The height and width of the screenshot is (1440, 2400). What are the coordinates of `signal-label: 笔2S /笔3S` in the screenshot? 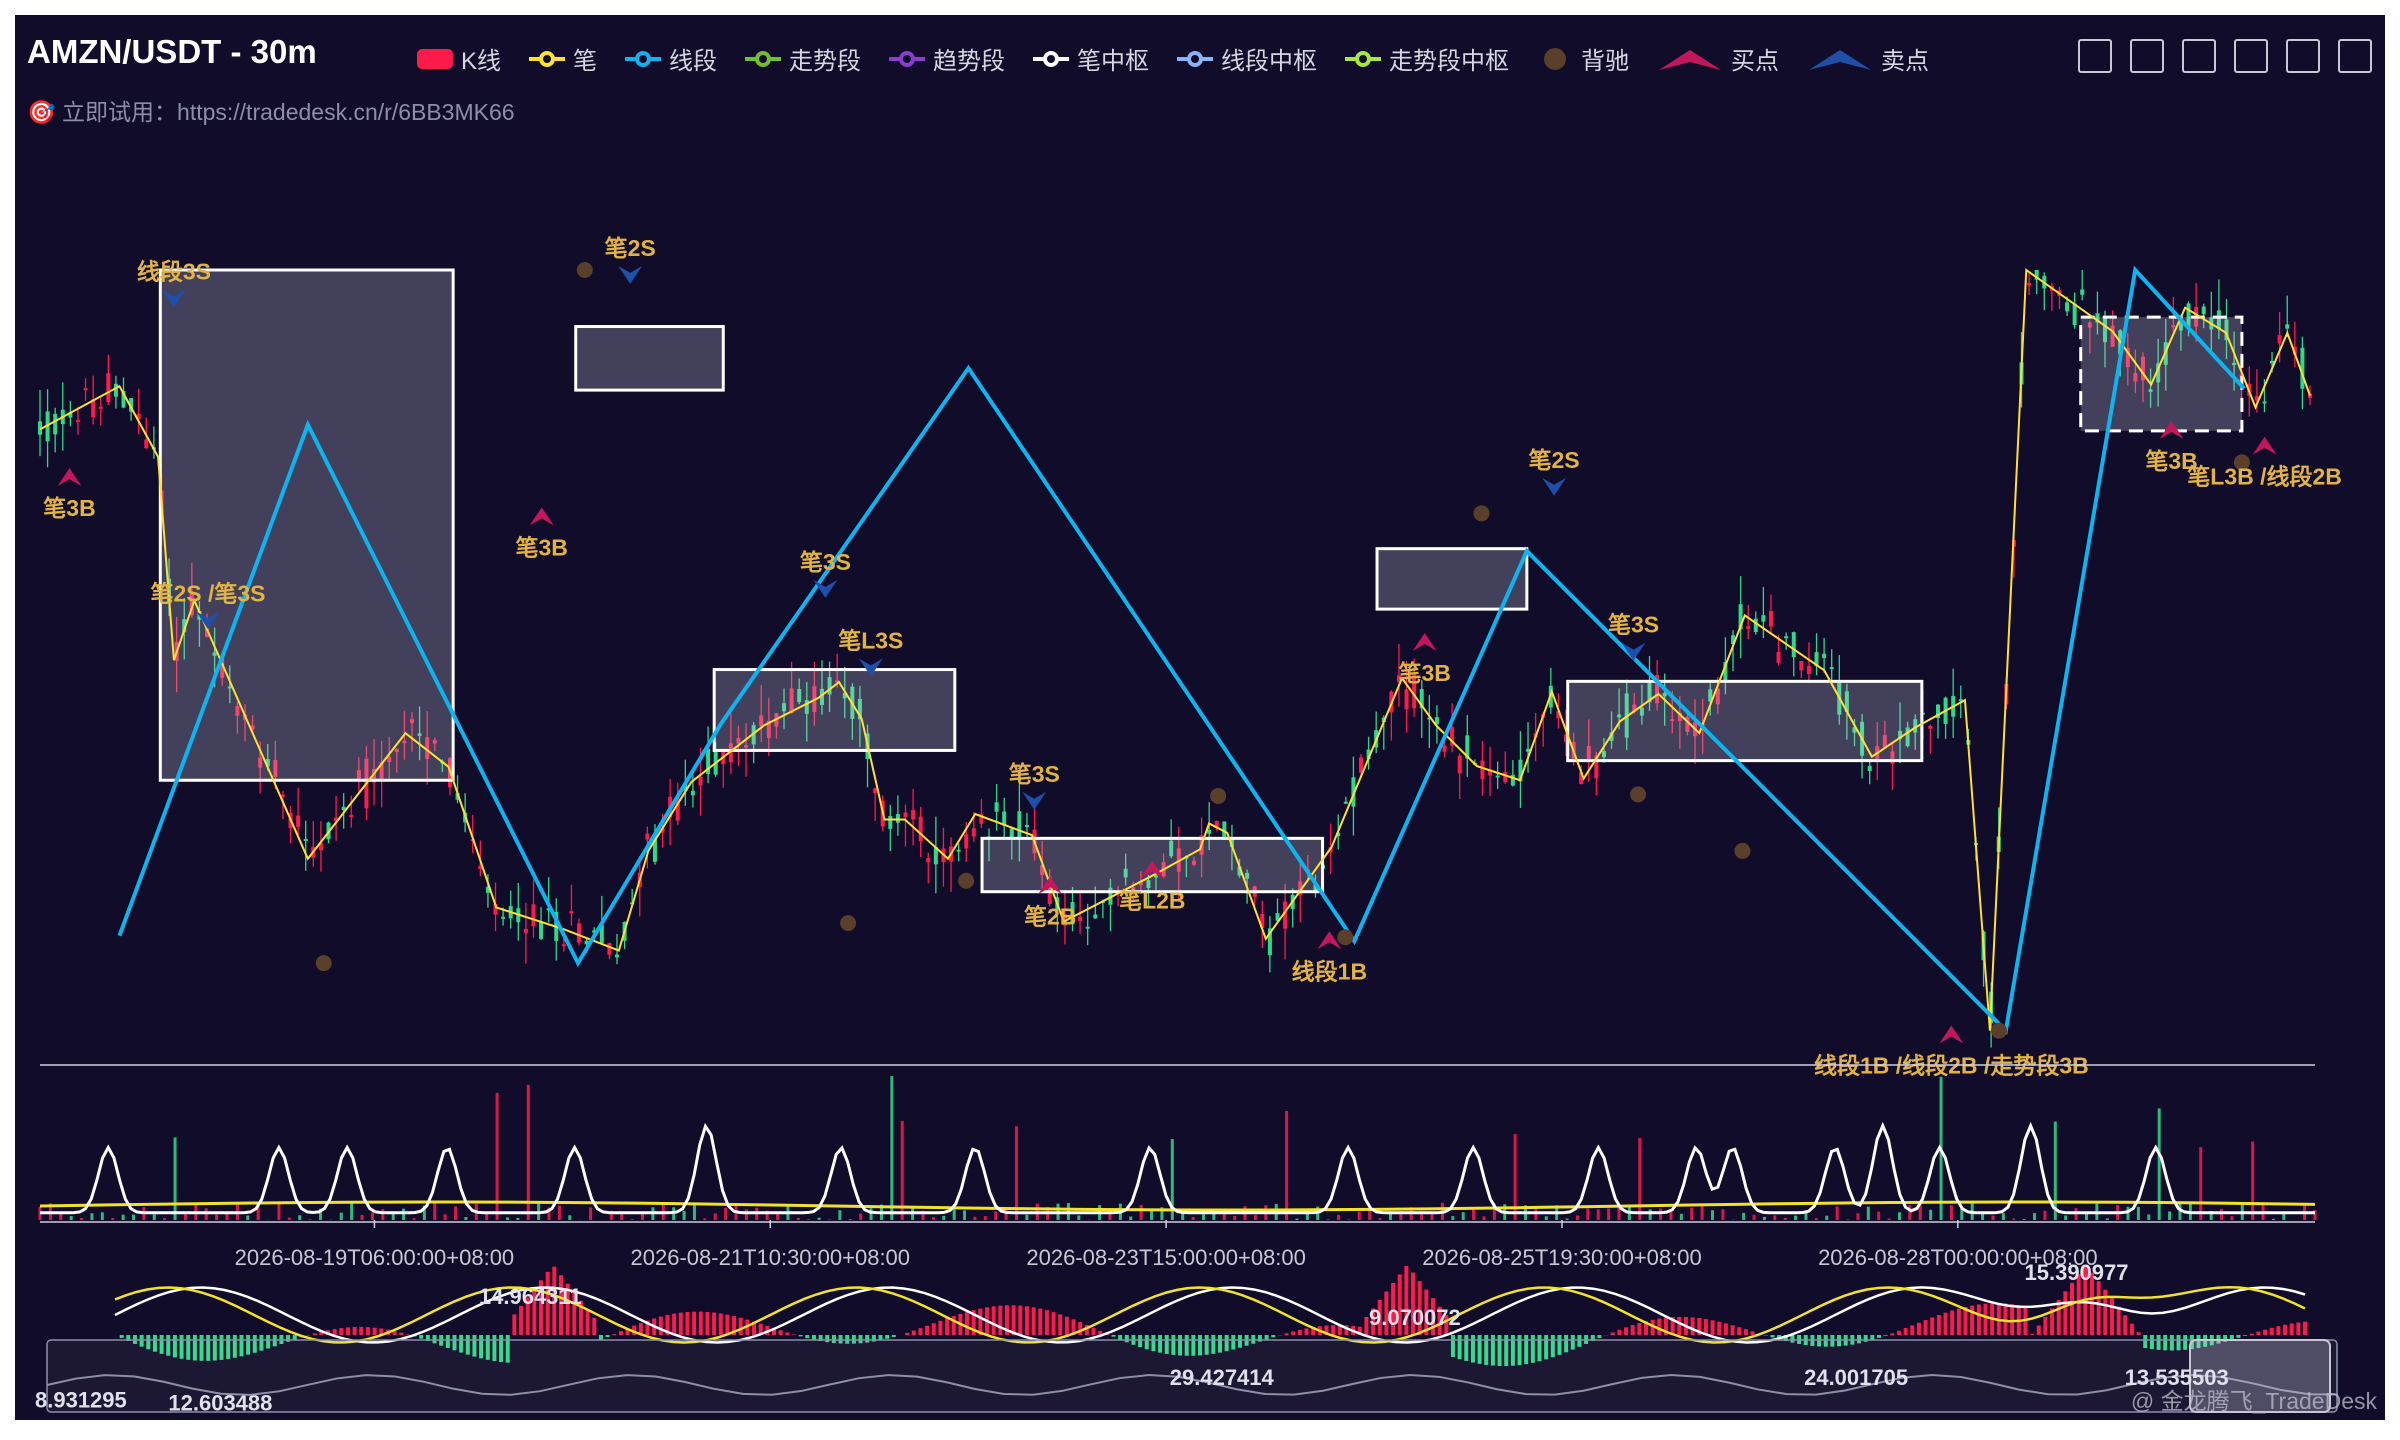 It's located at (207, 593).